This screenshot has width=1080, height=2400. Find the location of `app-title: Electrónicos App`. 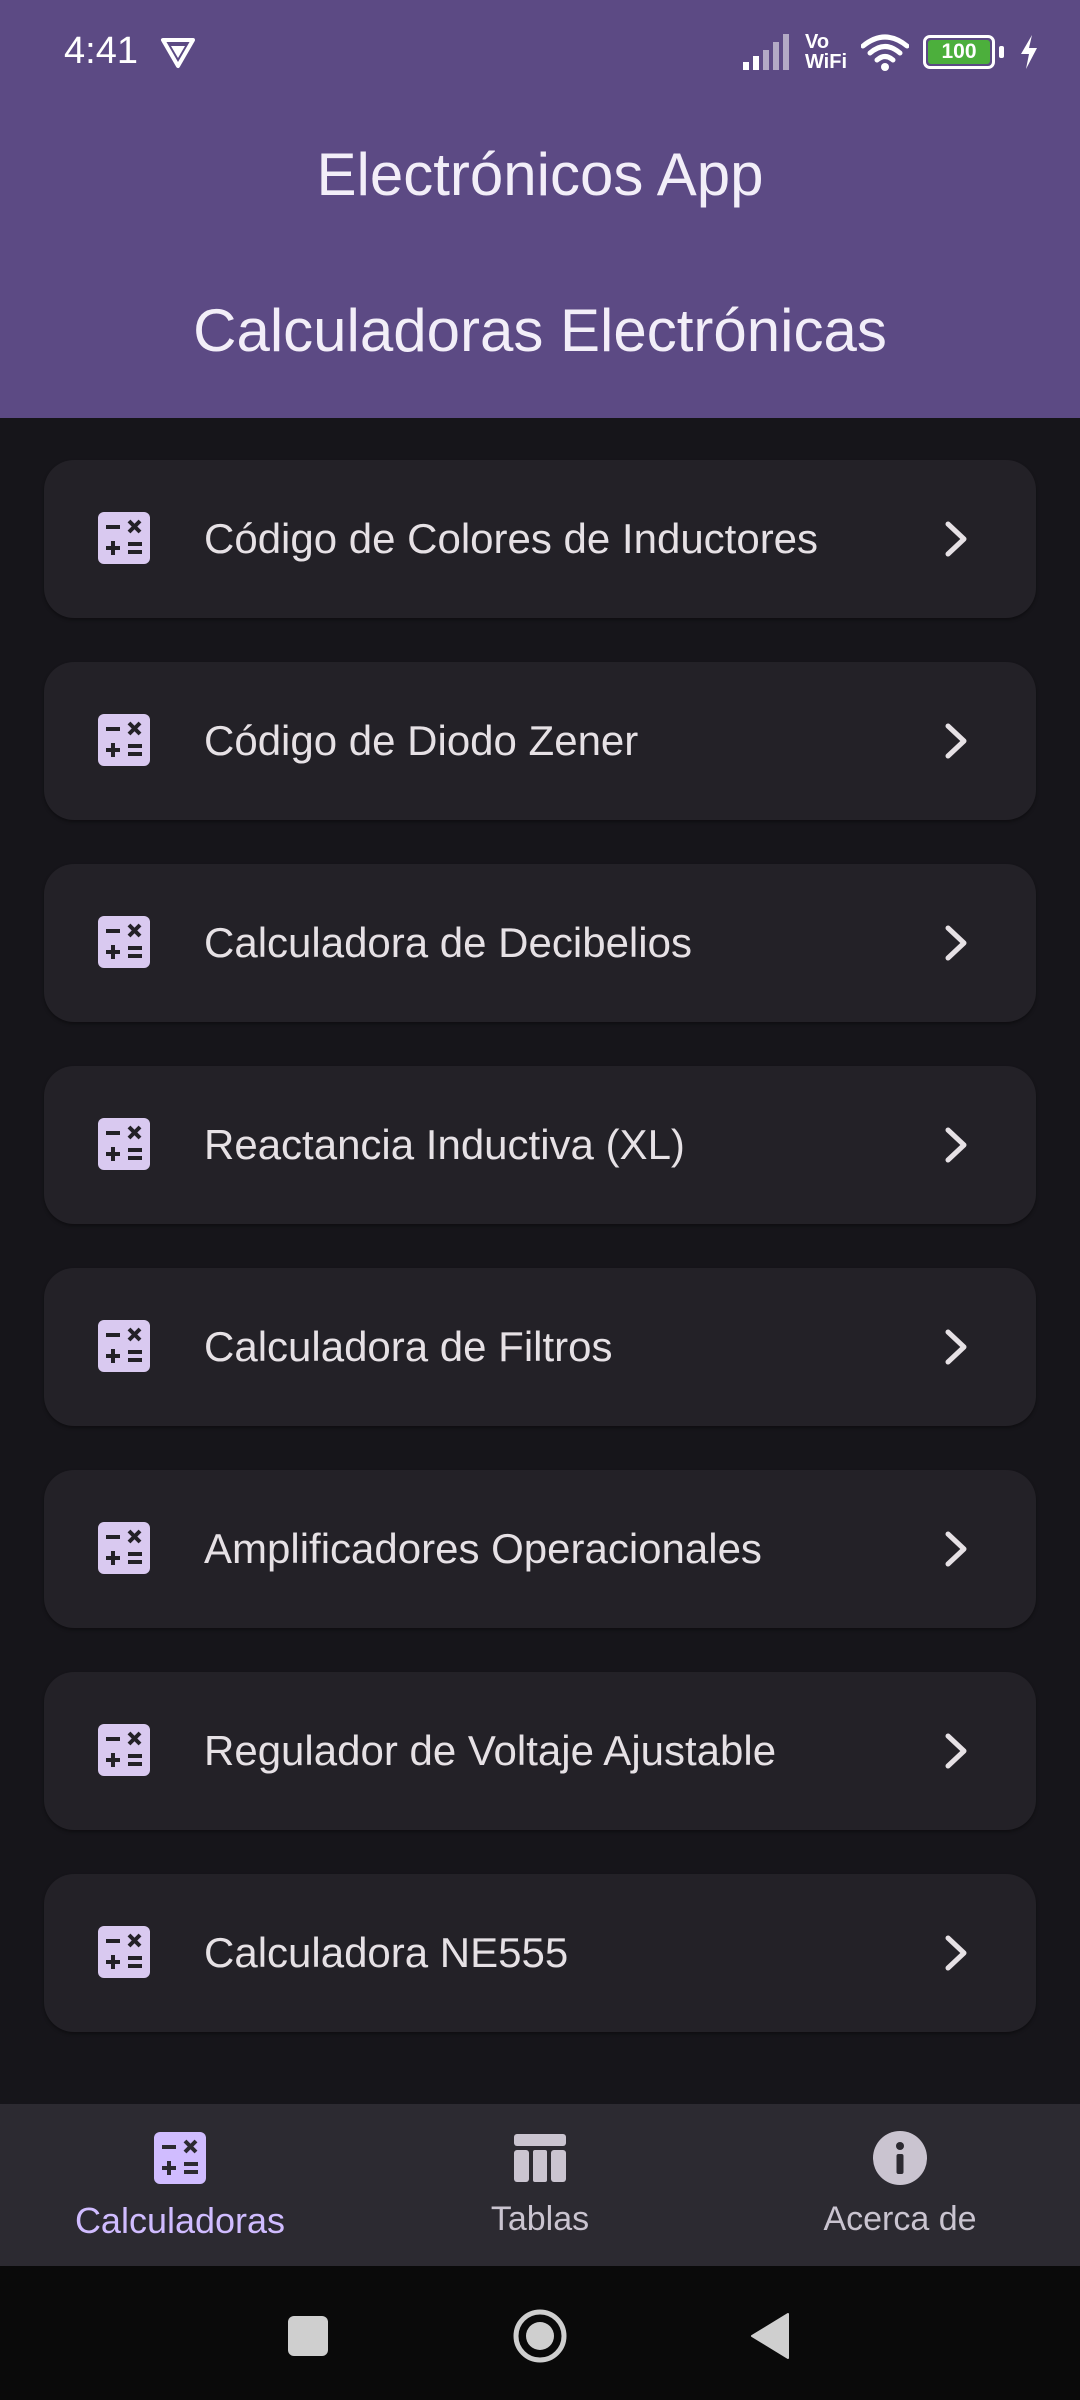

app-title: Electrónicos App is located at coordinates (540, 174).